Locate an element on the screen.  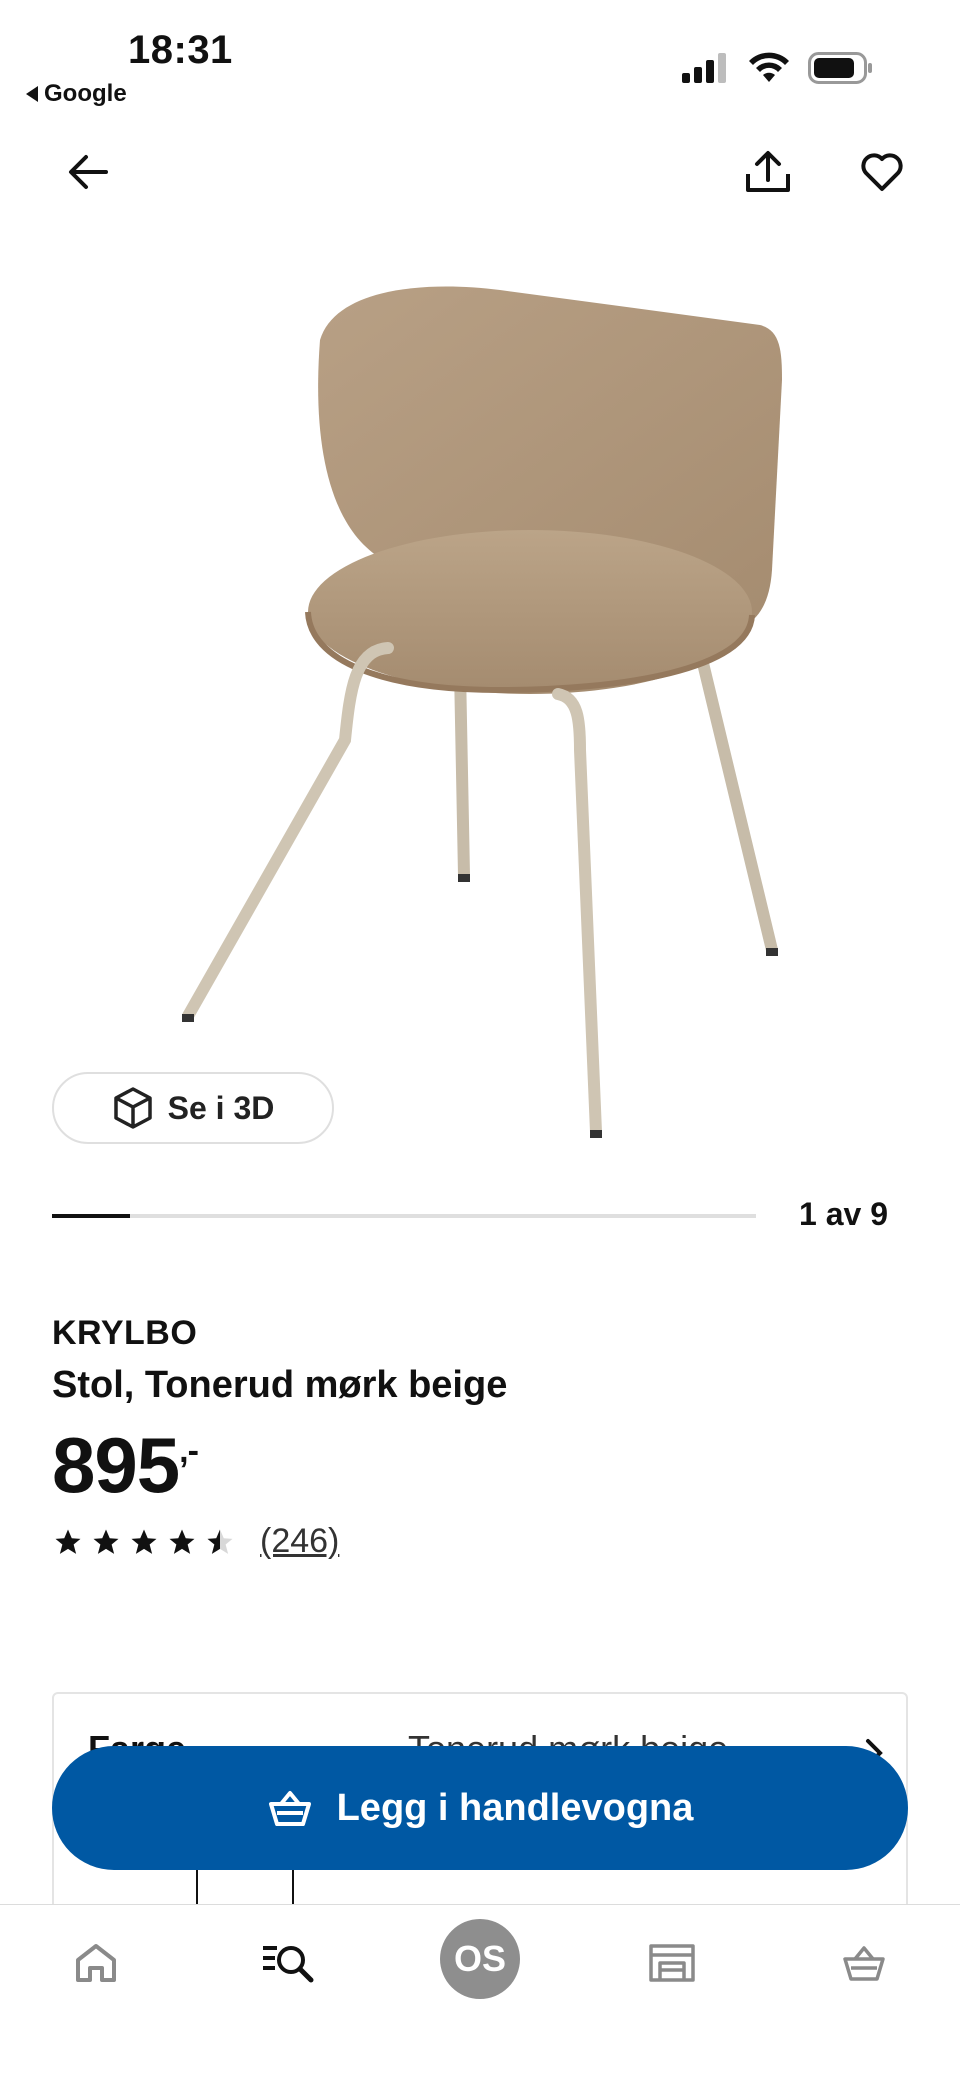
share-button is located at coordinates (768, 172).